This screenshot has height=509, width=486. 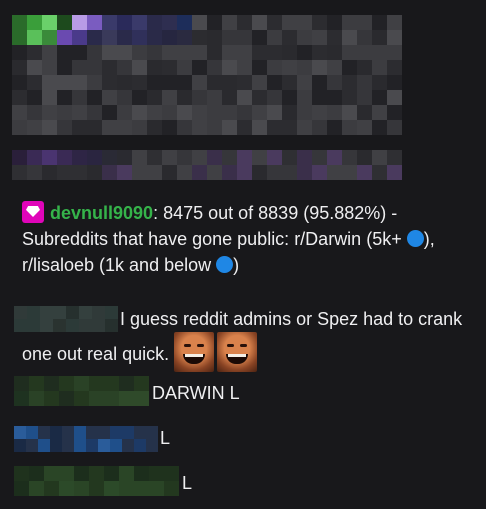 What do you see at coordinates (207, 165) in the screenshot?
I see `censored-message-second` at bounding box center [207, 165].